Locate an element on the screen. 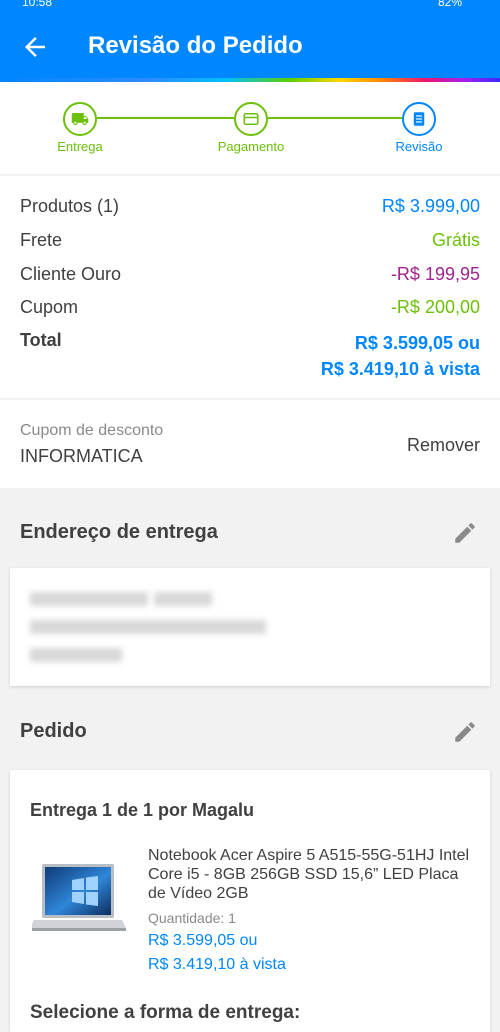  product-quantity: Quantidade: 1 is located at coordinates (192, 918).